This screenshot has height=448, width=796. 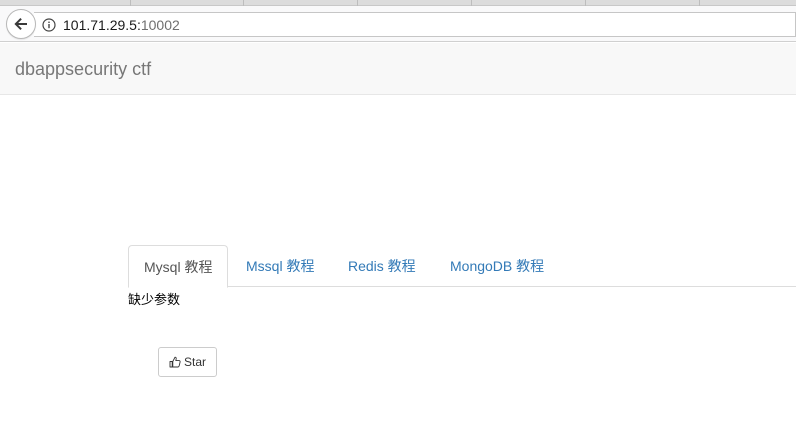 I want to click on tab-redis: Redis 教程, so click(x=382, y=266).